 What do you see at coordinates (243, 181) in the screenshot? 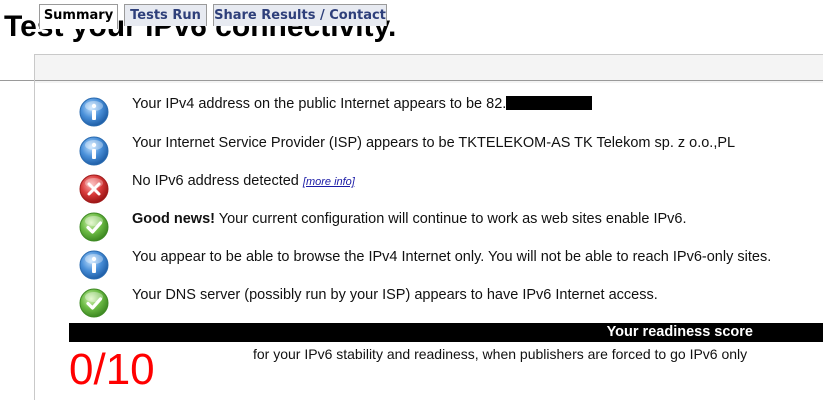
I see `ipv6-detection-message: No IPv6 address detected [more info]` at bounding box center [243, 181].